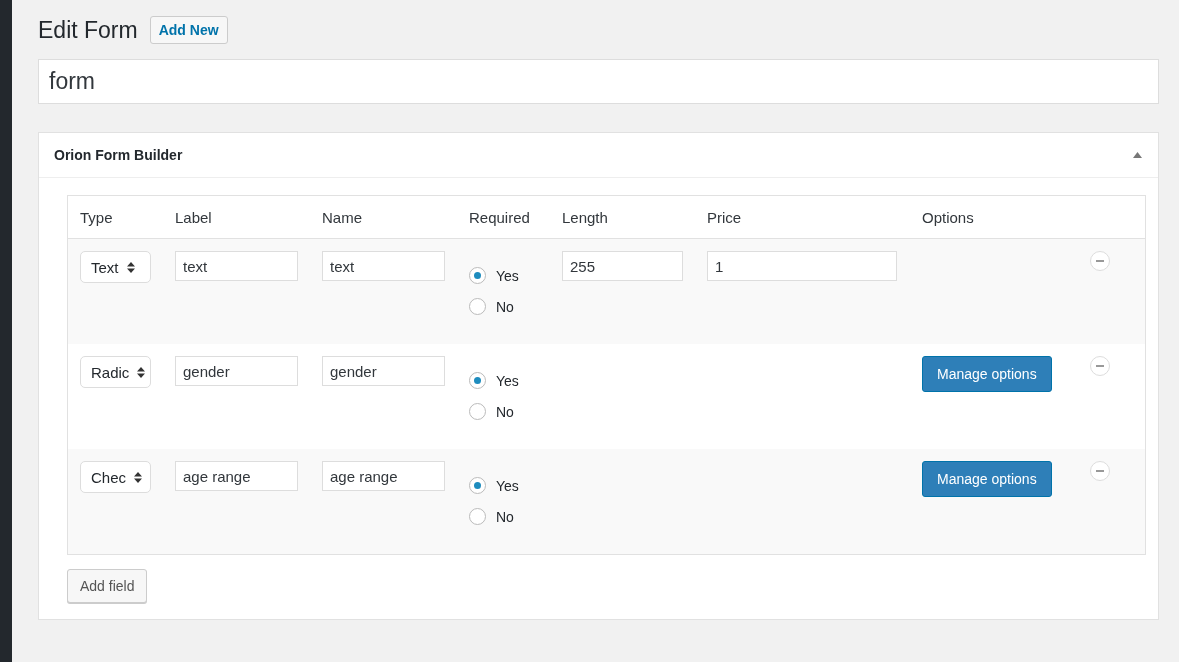 The width and height of the screenshot is (1179, 662). I want to click on type-select: Text, so click(115, 267).